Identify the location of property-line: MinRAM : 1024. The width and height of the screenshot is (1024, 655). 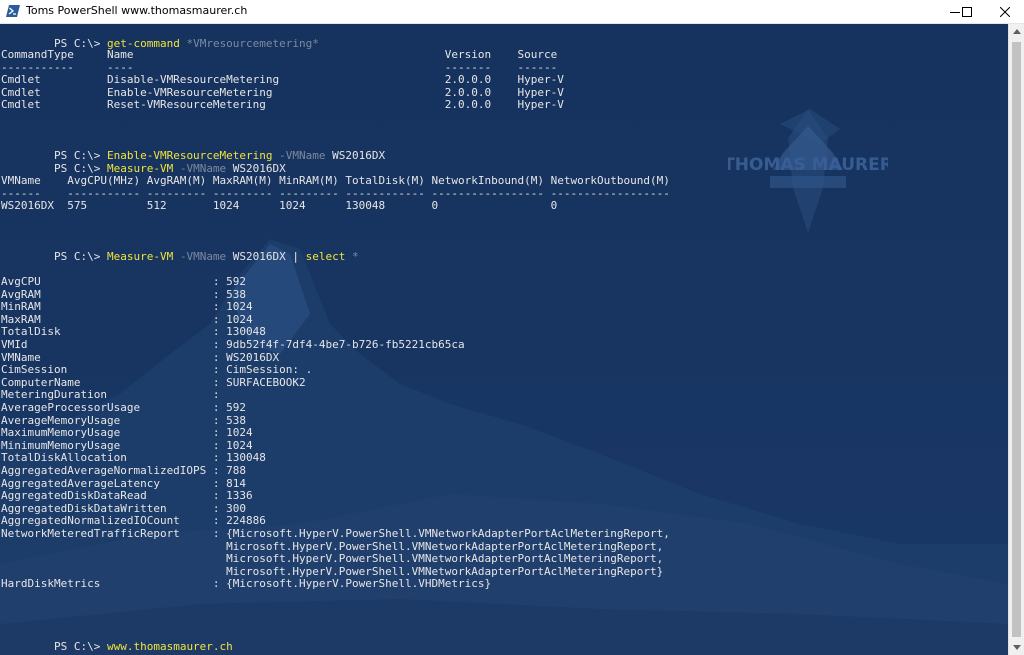
(127, 307).